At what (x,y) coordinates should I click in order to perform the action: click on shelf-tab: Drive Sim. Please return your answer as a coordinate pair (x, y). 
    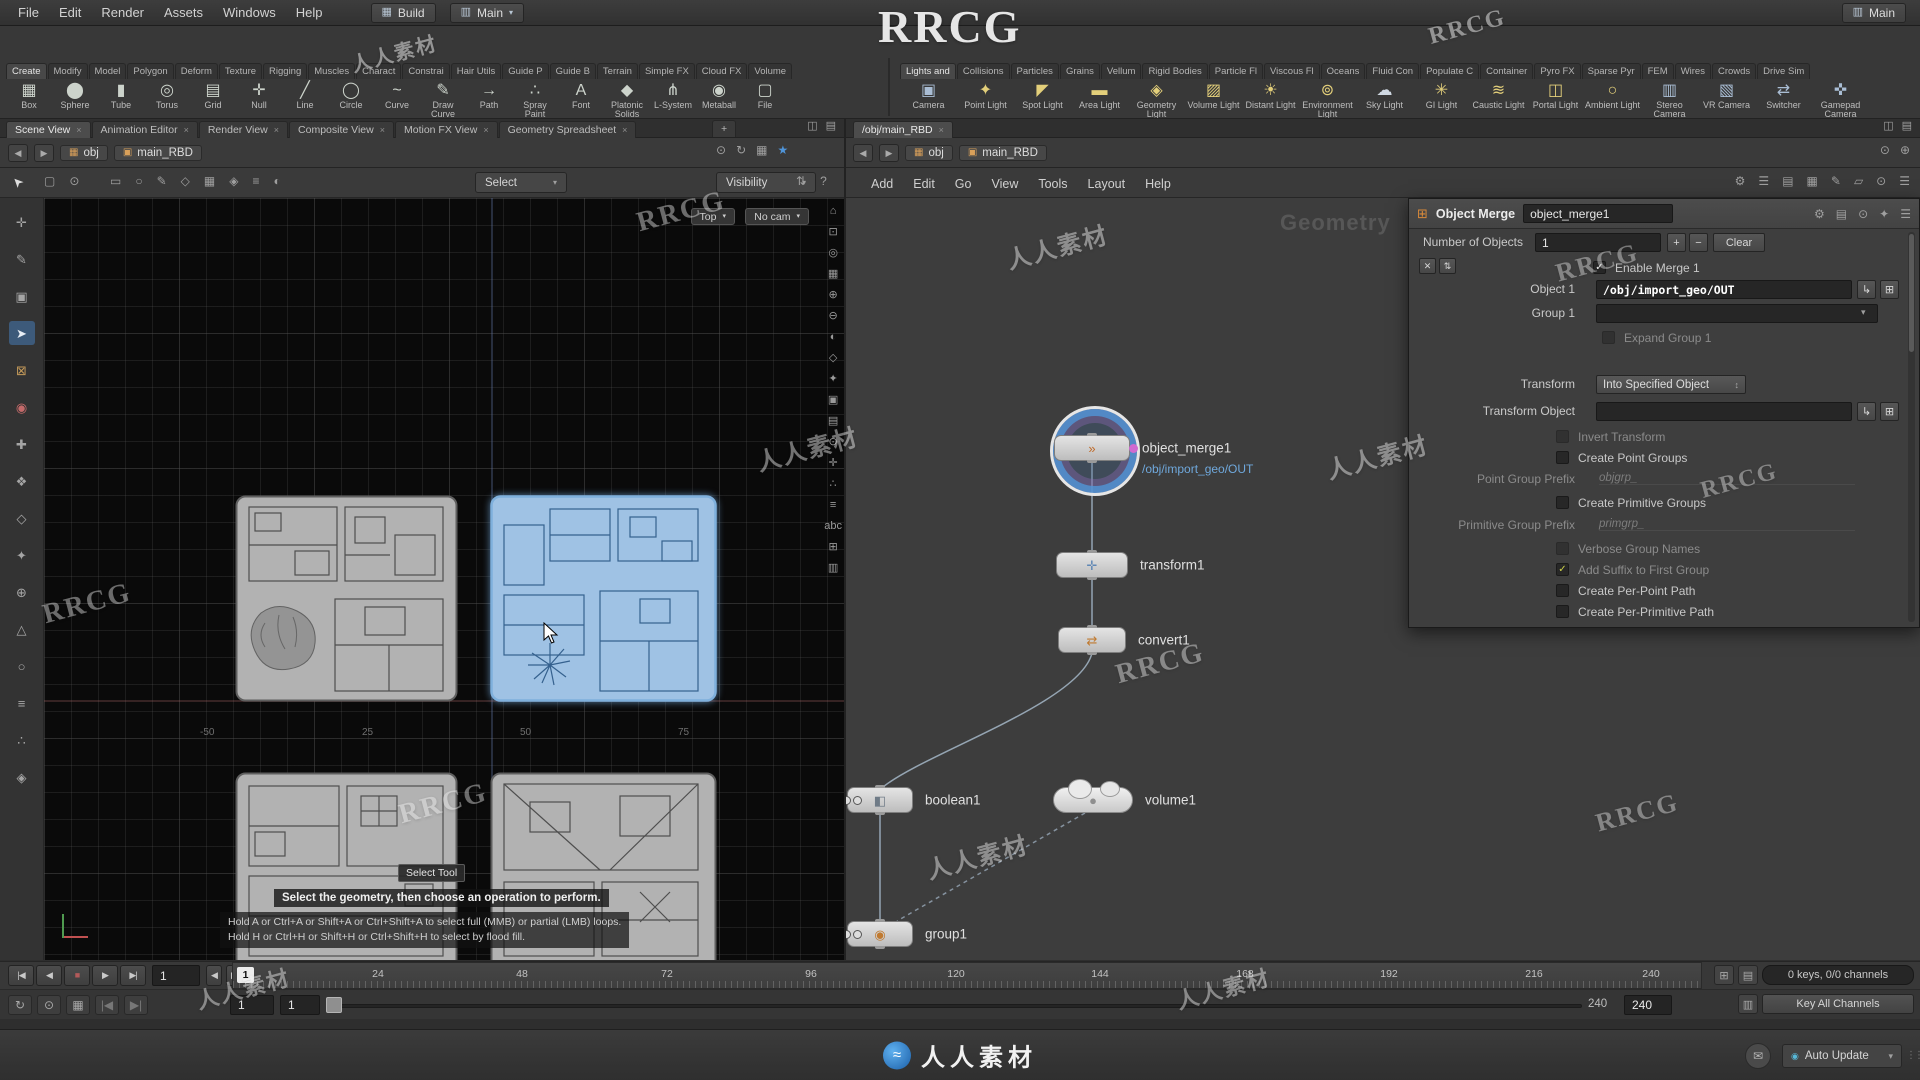
    Looking at the image, I should click on (1784, 71).